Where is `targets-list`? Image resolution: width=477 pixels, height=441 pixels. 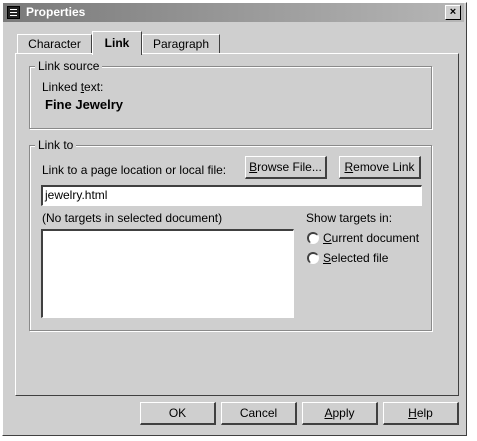 targets-list is located at coordinates (167, 273).